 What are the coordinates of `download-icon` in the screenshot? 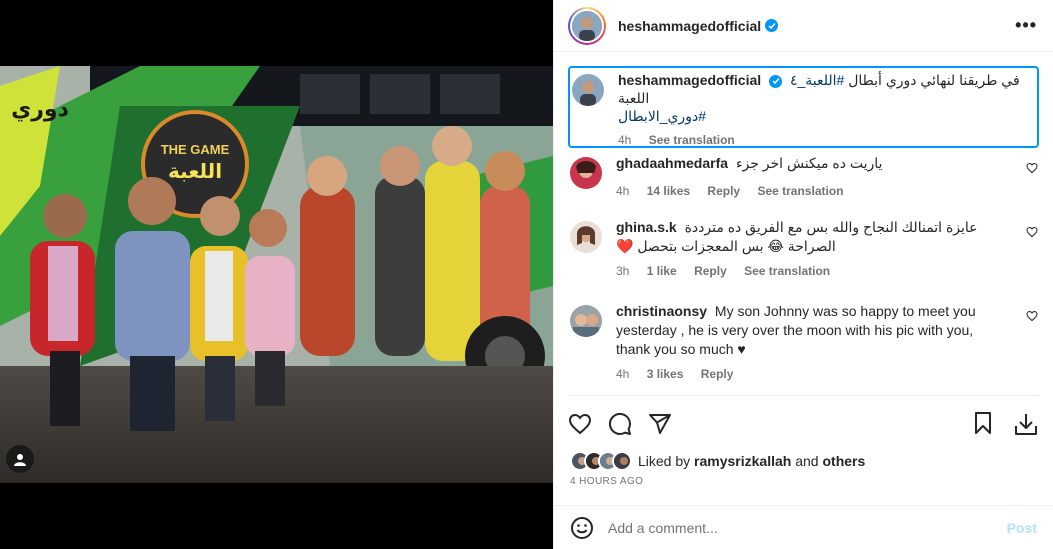 It's located at (1026, 424).